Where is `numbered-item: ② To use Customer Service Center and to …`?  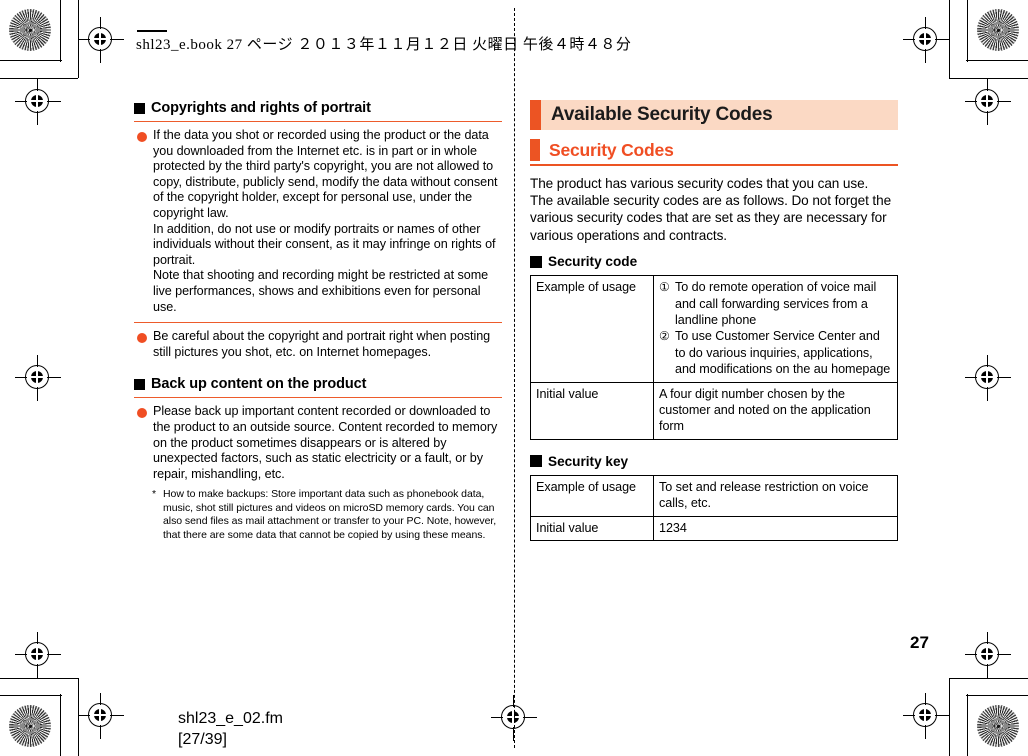 numbered-item: ② To use Customer Service Center and to … is located at coordinates (775, 352).